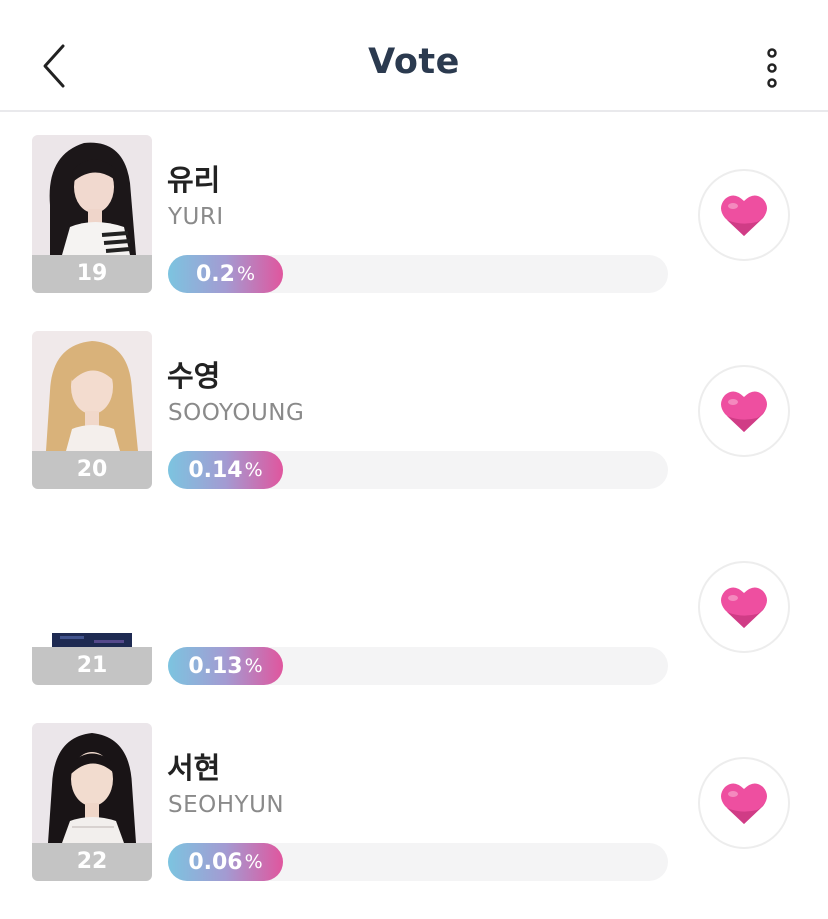 This screenshot has height=919, width=828. Describe the element at coordinates (194, 768) in the screenshot. I see `candidate-name-korean: 서현` at that location.